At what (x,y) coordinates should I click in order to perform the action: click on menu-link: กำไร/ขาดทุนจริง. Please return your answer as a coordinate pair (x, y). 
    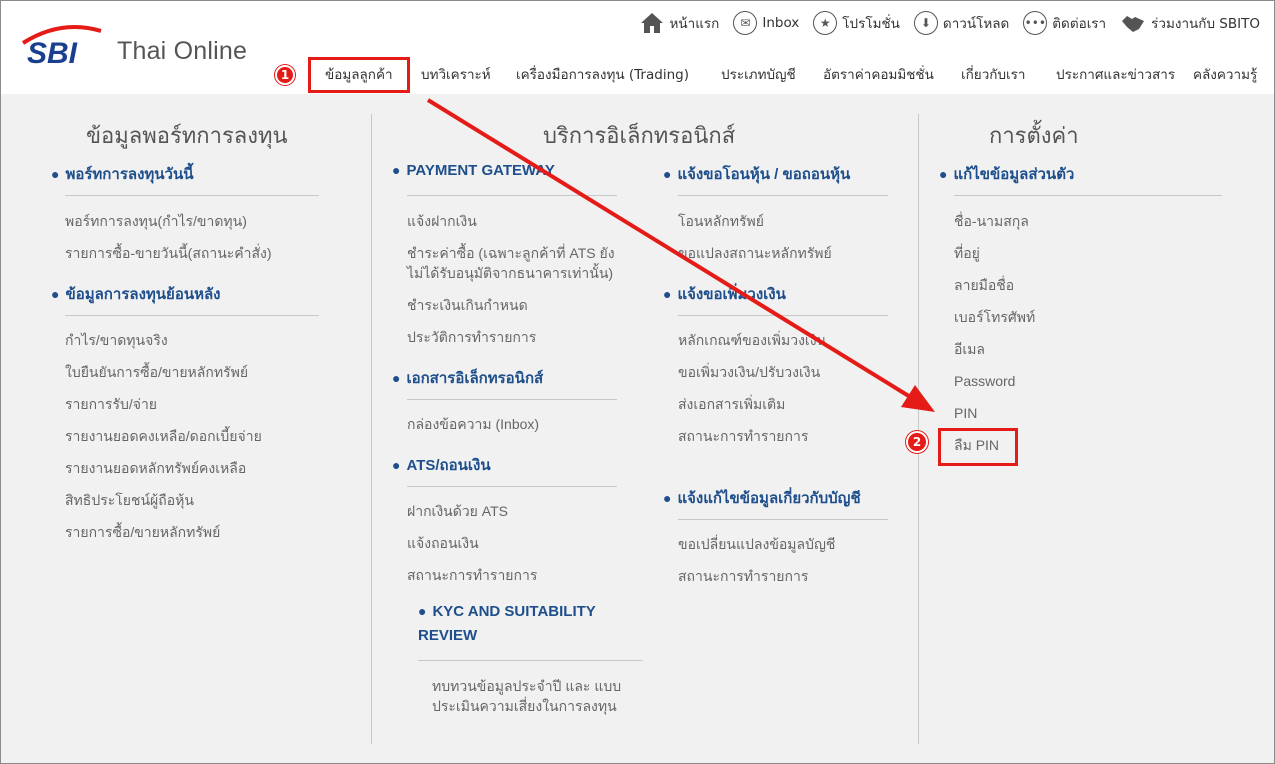
    Looking at the image, I should click on (116, 340).